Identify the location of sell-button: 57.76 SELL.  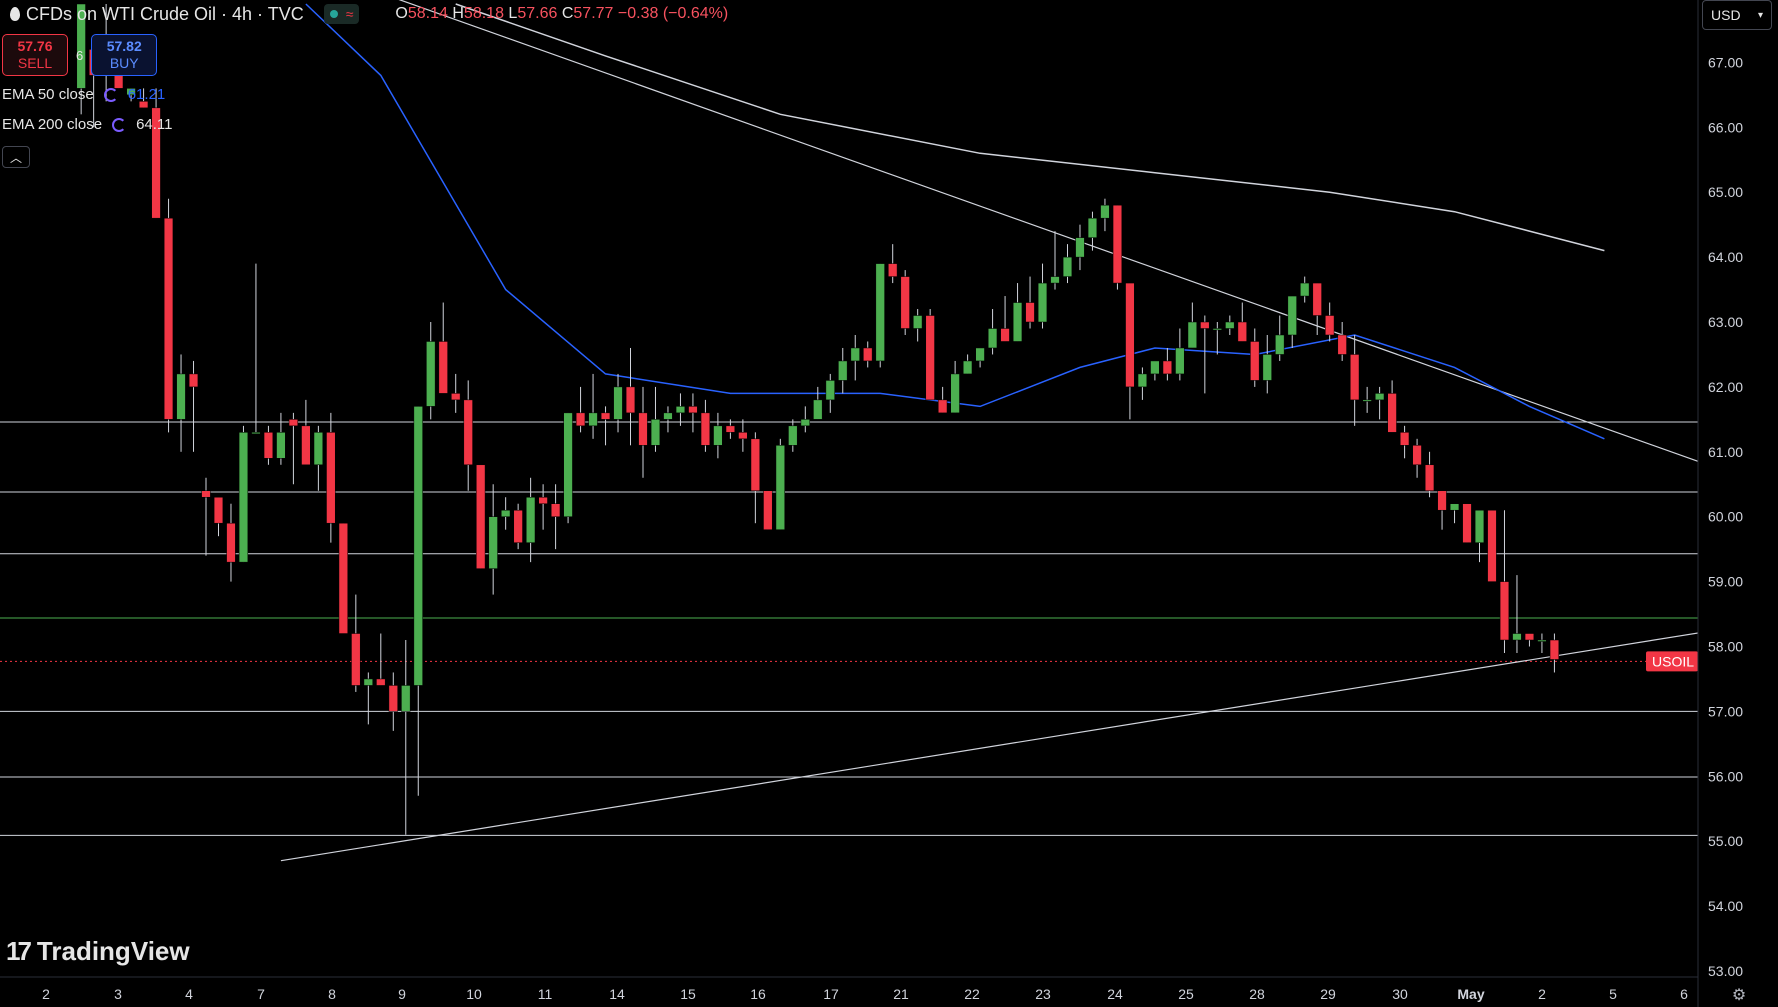
(35, 55).